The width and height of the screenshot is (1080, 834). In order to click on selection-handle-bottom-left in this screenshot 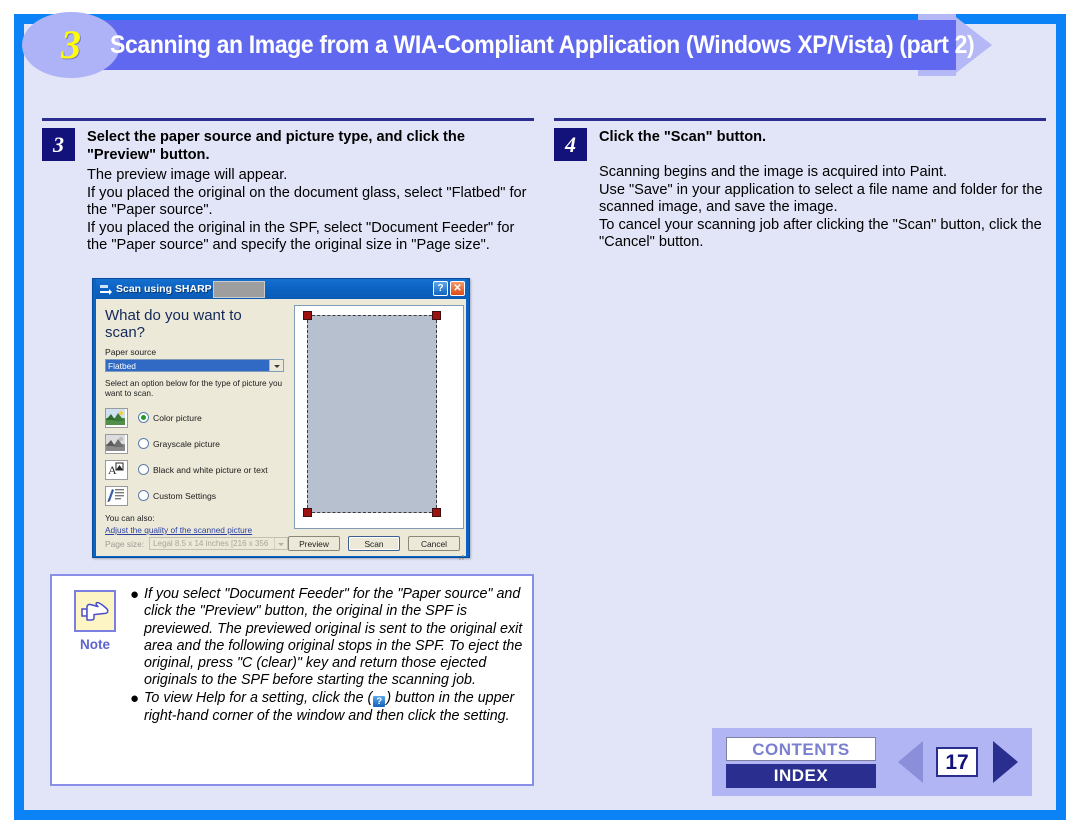, I will do `click(307, 512)`.